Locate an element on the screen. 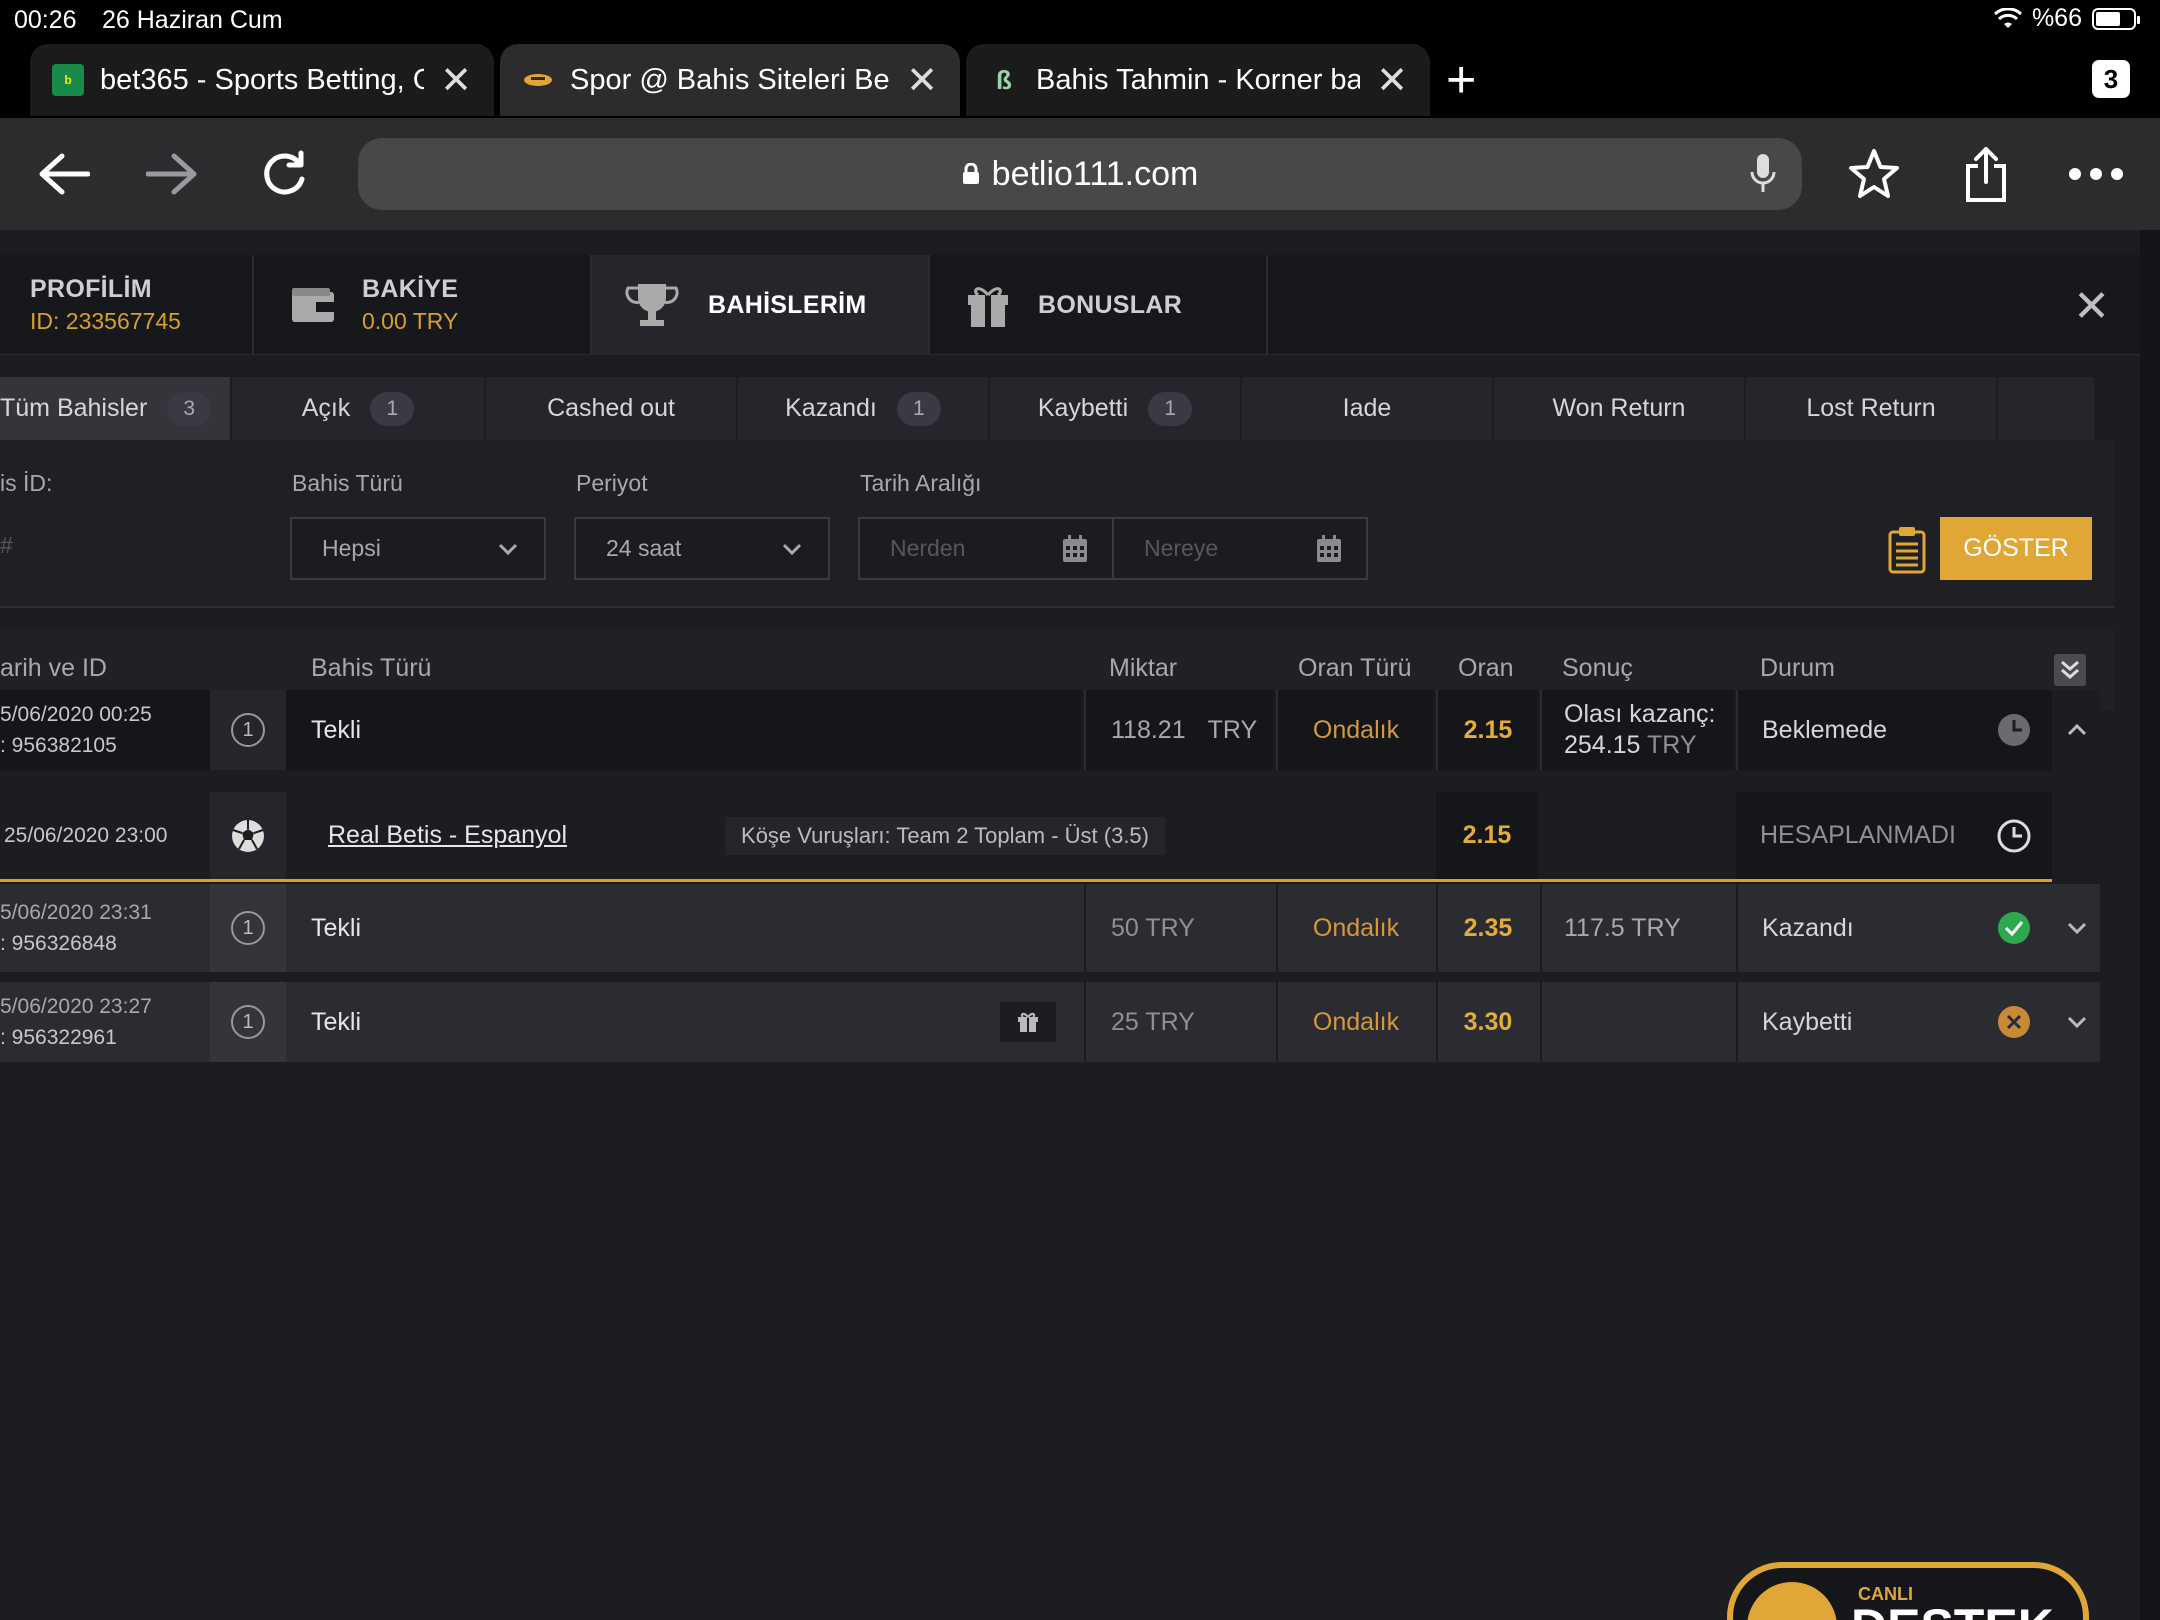  tab-won-return: Won Return is located at coordinates (1620, 408).